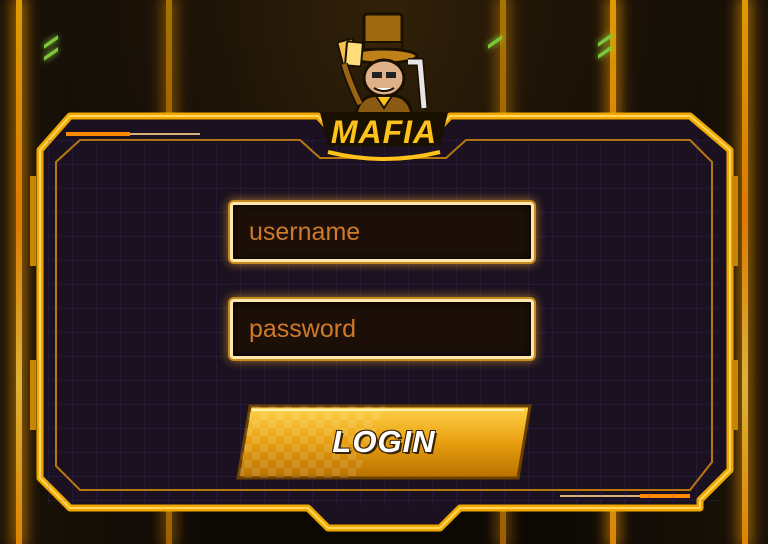  I want to click on username-field, so click(382, 232).